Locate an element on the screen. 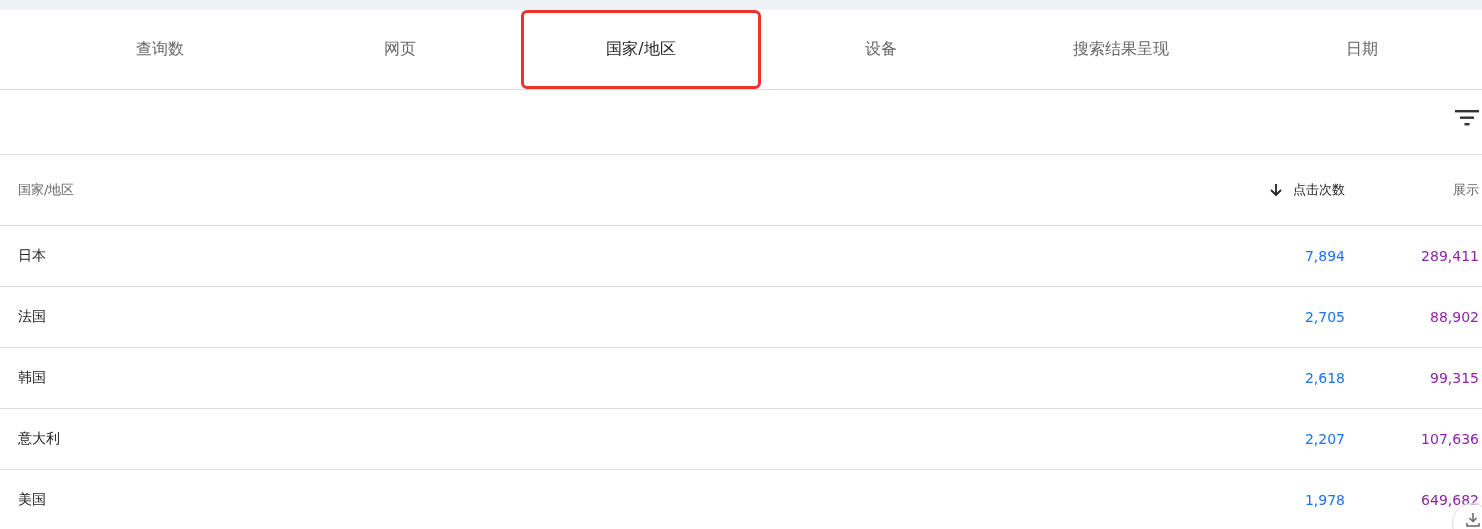  table-cell: 法国 is located at coordinates (32, 316).